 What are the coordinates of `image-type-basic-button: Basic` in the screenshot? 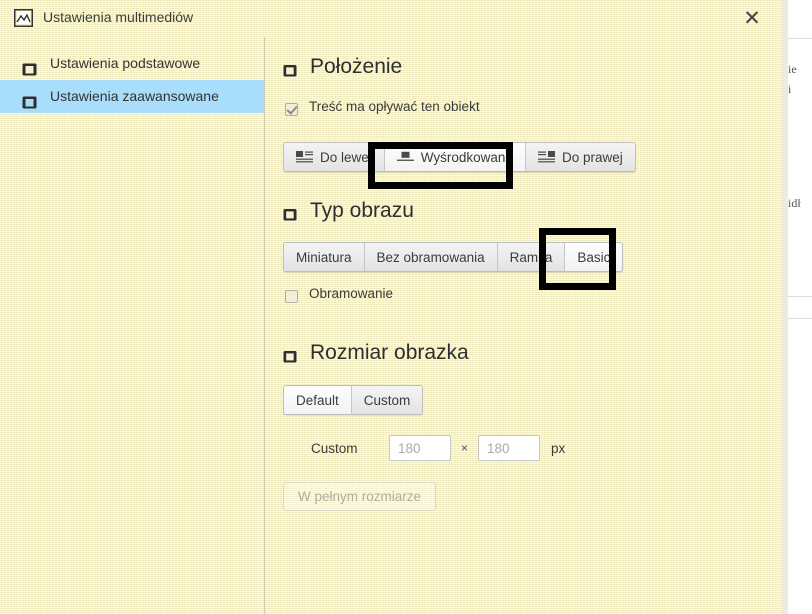 It's located at (594, 257).